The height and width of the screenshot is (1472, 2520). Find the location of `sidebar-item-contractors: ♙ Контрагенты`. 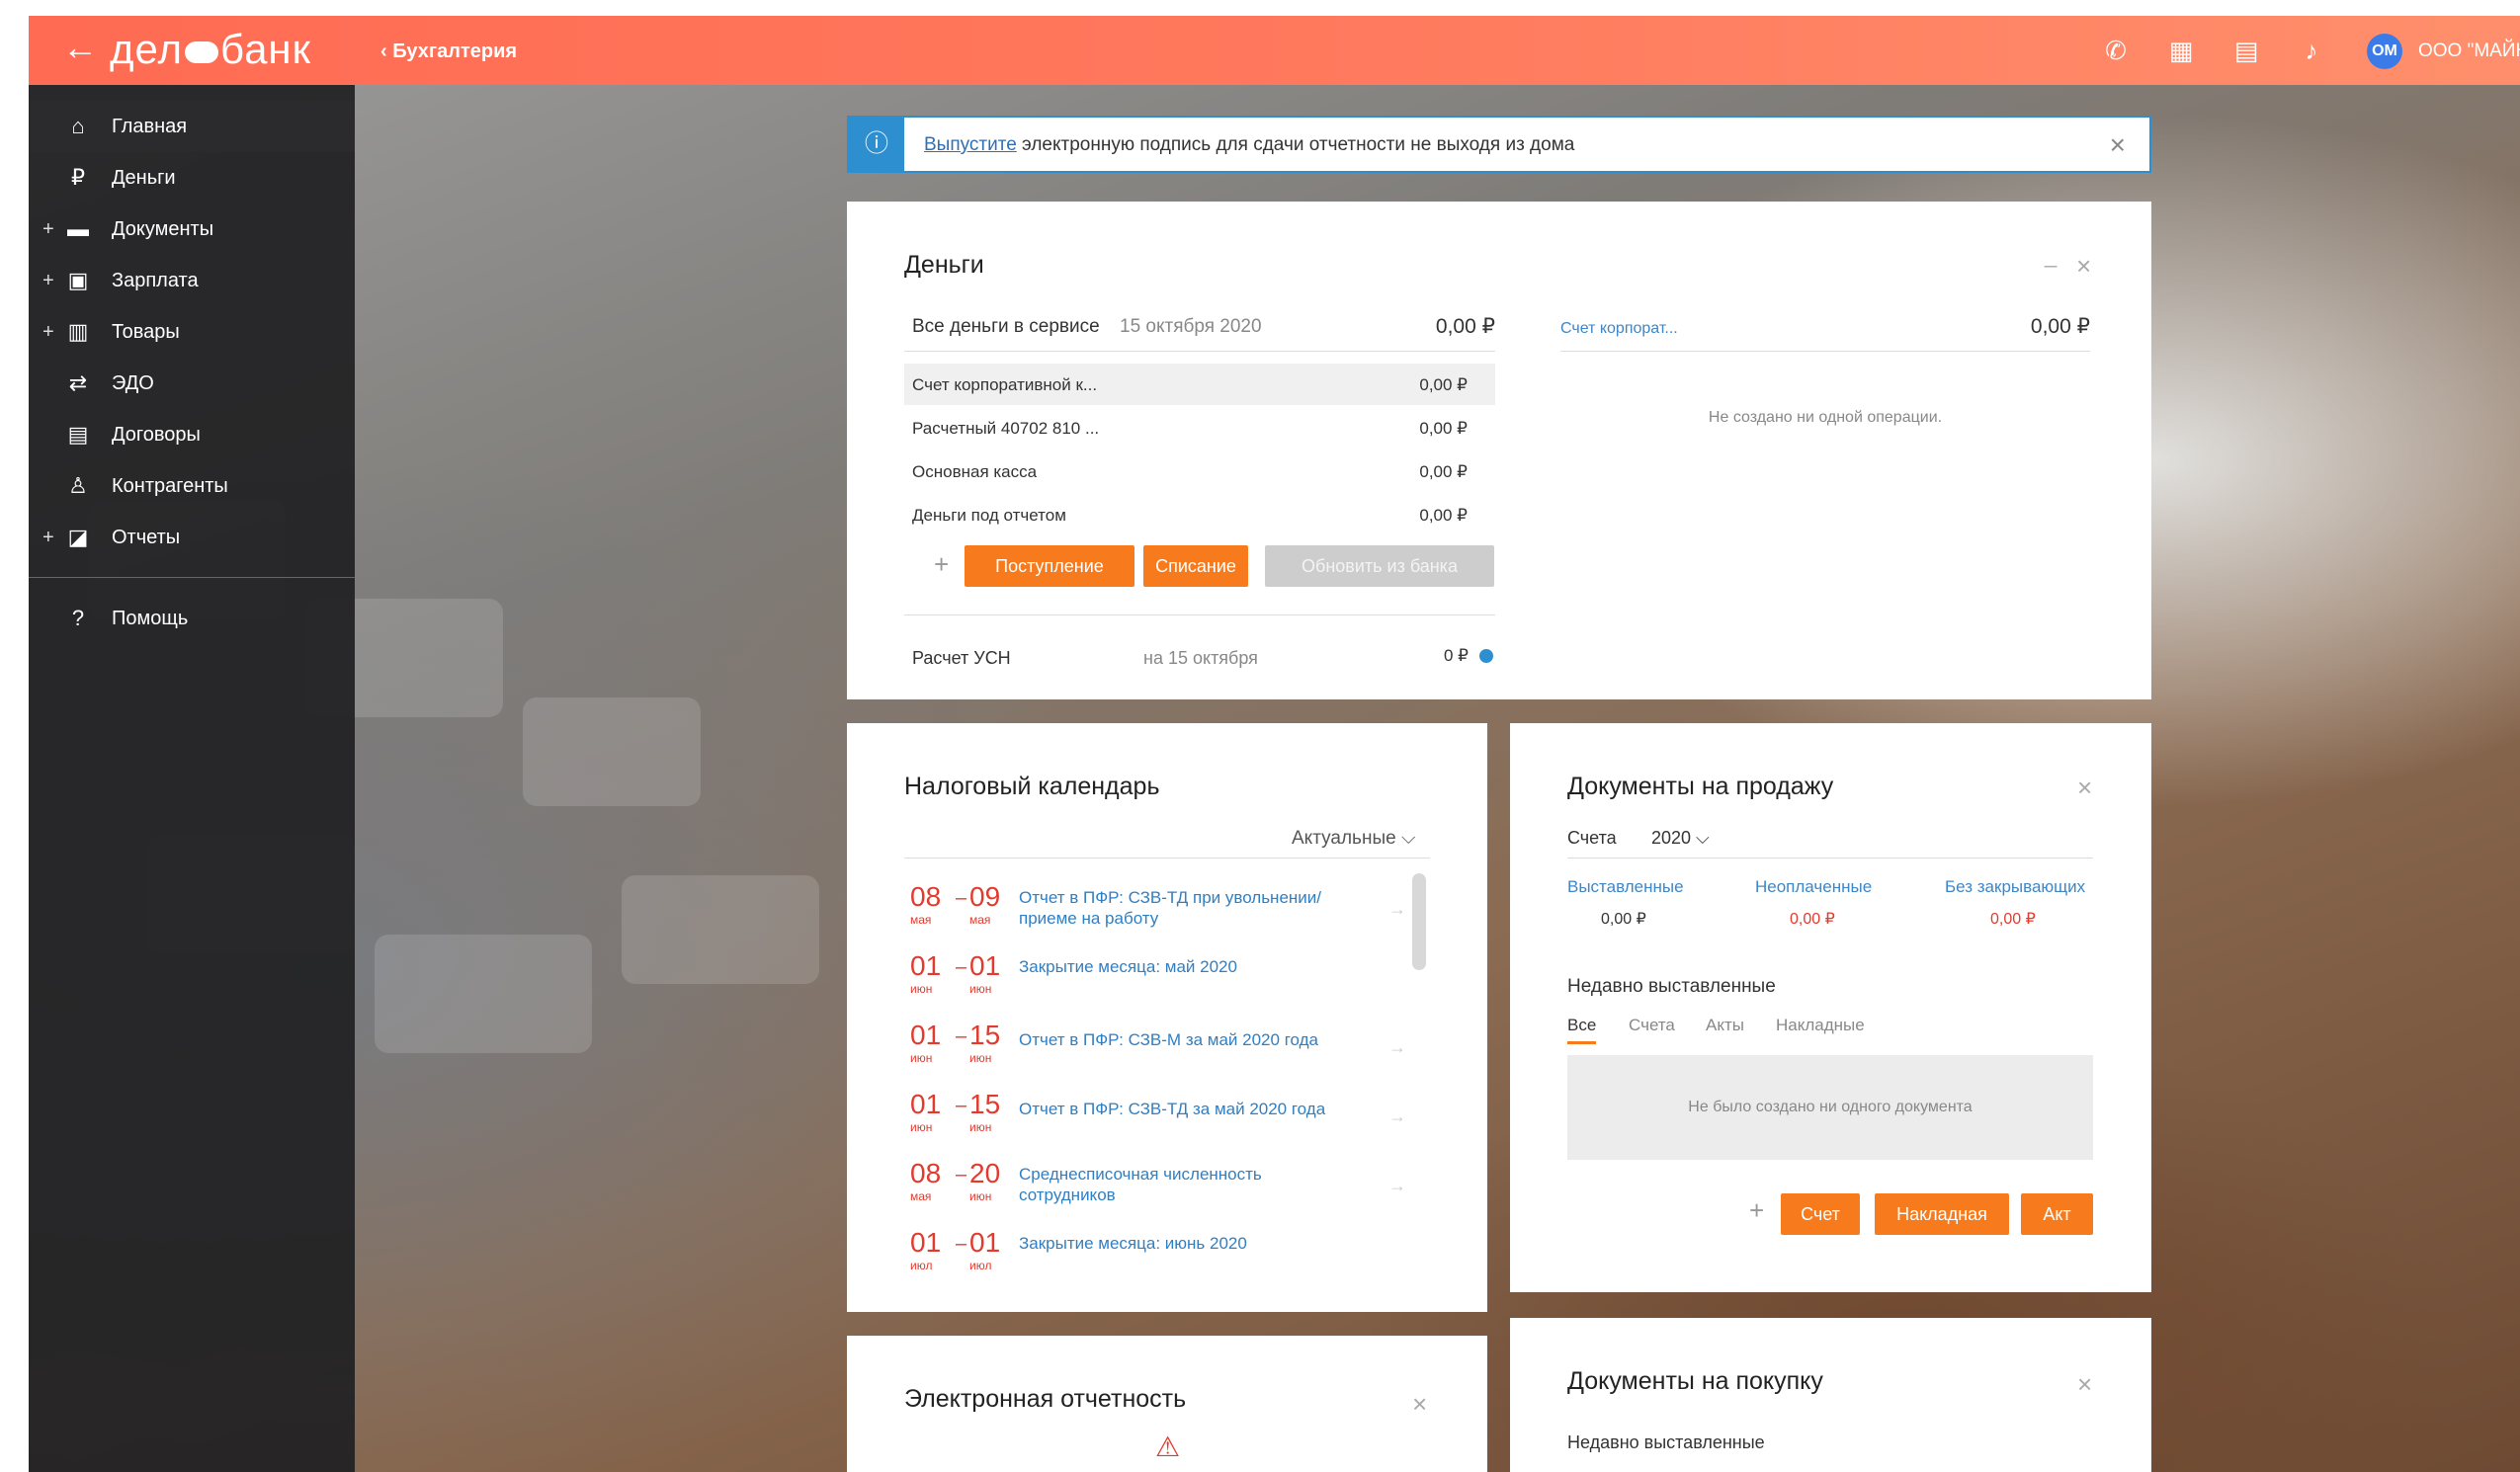

sidebar-item-contractors: ♙ Контрагенты is located at coordinates (192, 486).